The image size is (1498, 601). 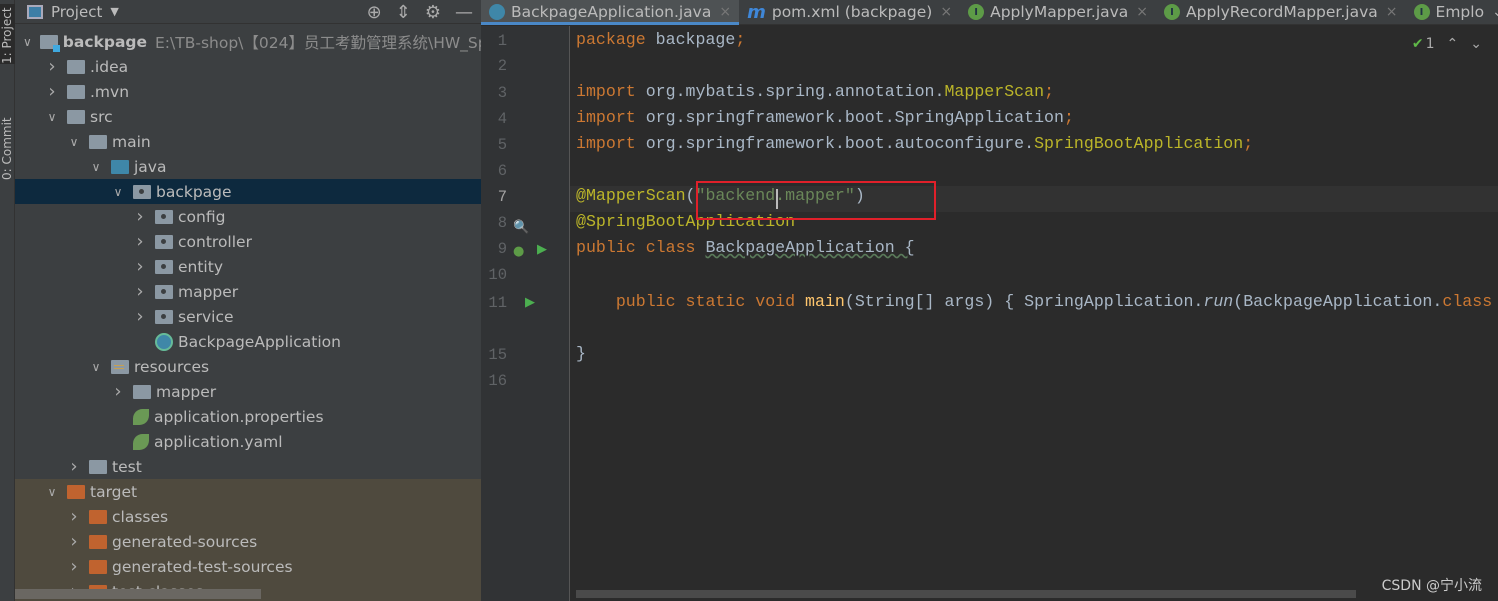 I want to click on tree-item: application.yaml, so click(x=248, y=441).